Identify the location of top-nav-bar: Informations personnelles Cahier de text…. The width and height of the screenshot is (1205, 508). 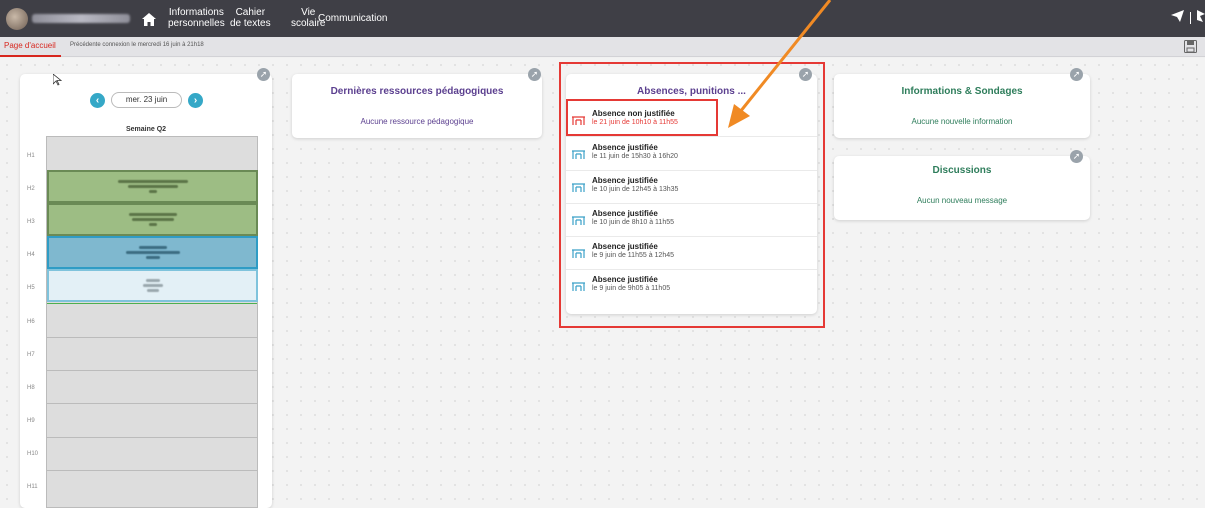
(602, 18).